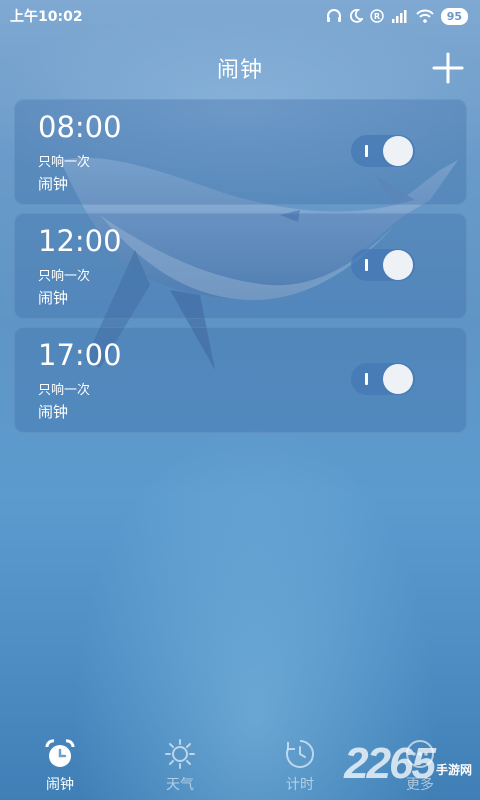 The height and width of the screenshot is (800, 480). I want to click on alarm-time: 12:00, so click(80, 241).